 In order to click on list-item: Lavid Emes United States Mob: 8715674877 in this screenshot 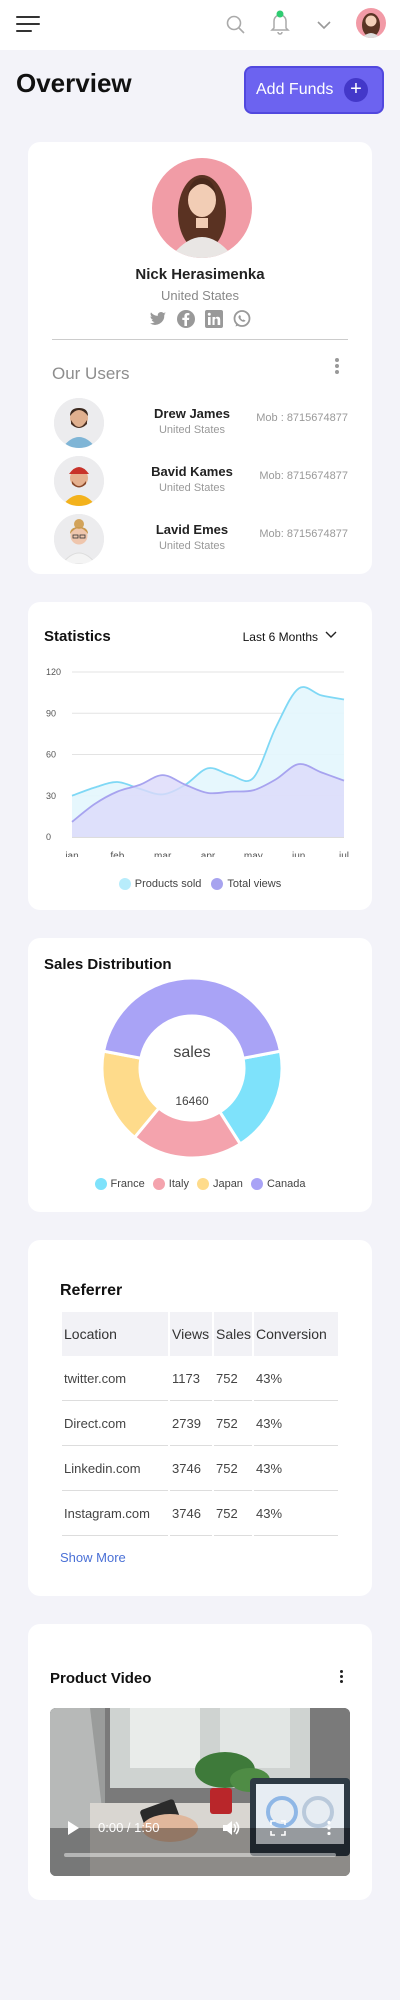, I will do `click(200, 540)`.